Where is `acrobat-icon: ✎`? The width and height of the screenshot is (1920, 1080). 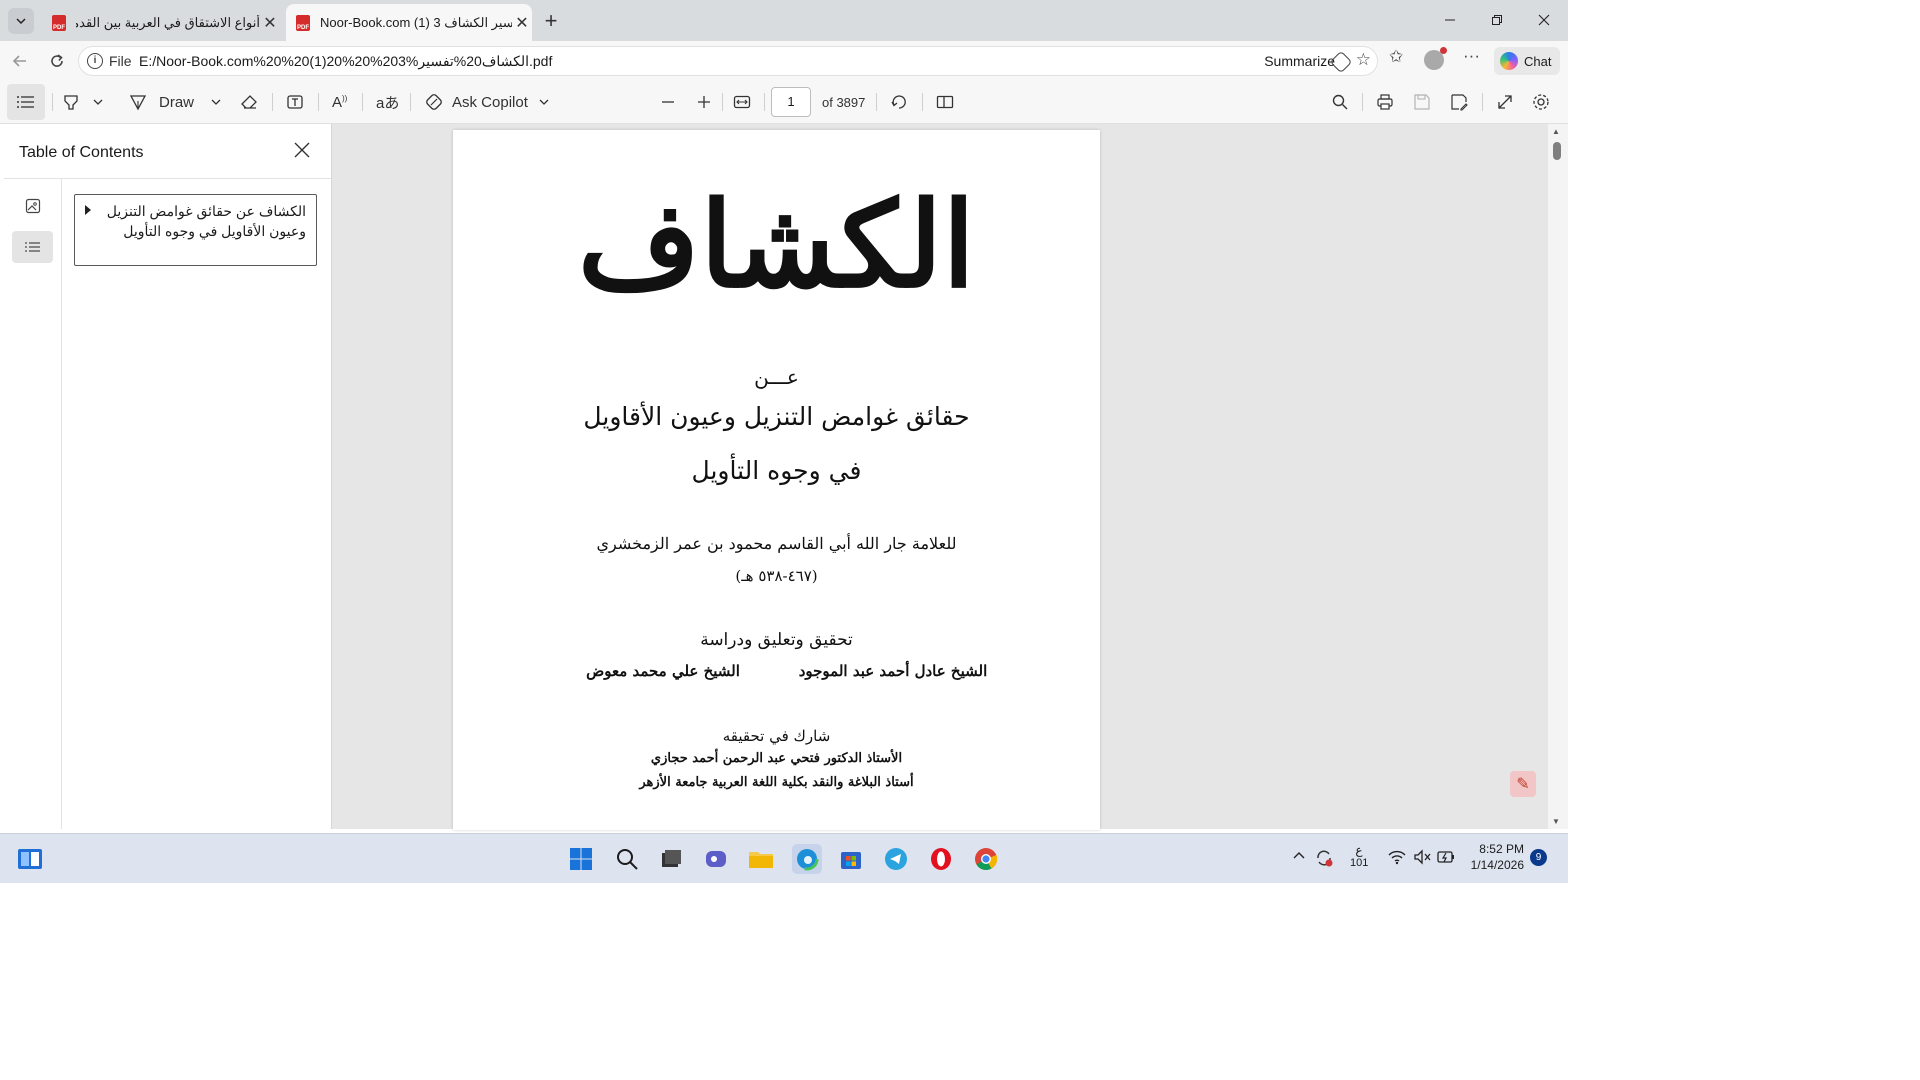 acrobat-icon: ✎ is located at coordinates (1523, 784).